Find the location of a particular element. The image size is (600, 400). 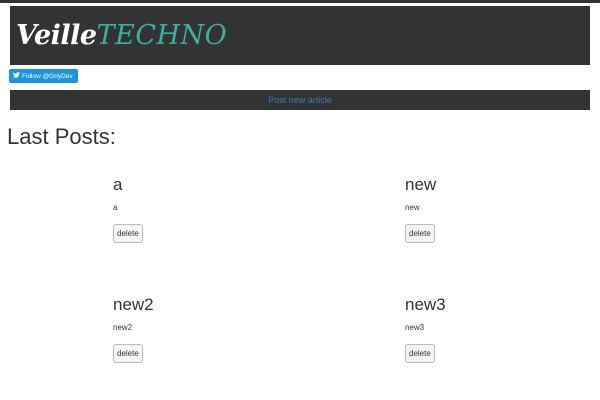

twitter-follow-button: Follow @GriyDev is located at coordinates (43, 76).